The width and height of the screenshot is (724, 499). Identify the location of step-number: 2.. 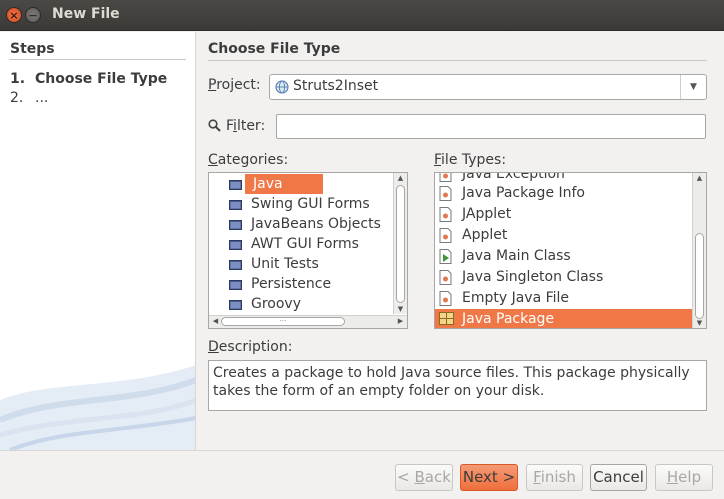
(17, 98).